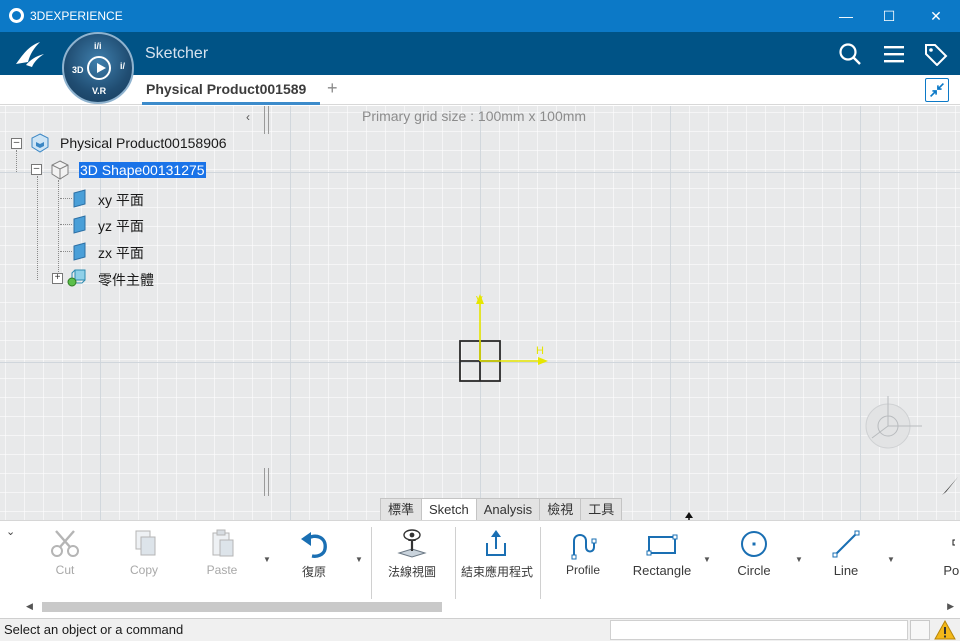 The image size is (960, 641). Describe the element at coordinates (10, 531) in the screenshot. I see `chevron-down-icon: ⌄` at that location.